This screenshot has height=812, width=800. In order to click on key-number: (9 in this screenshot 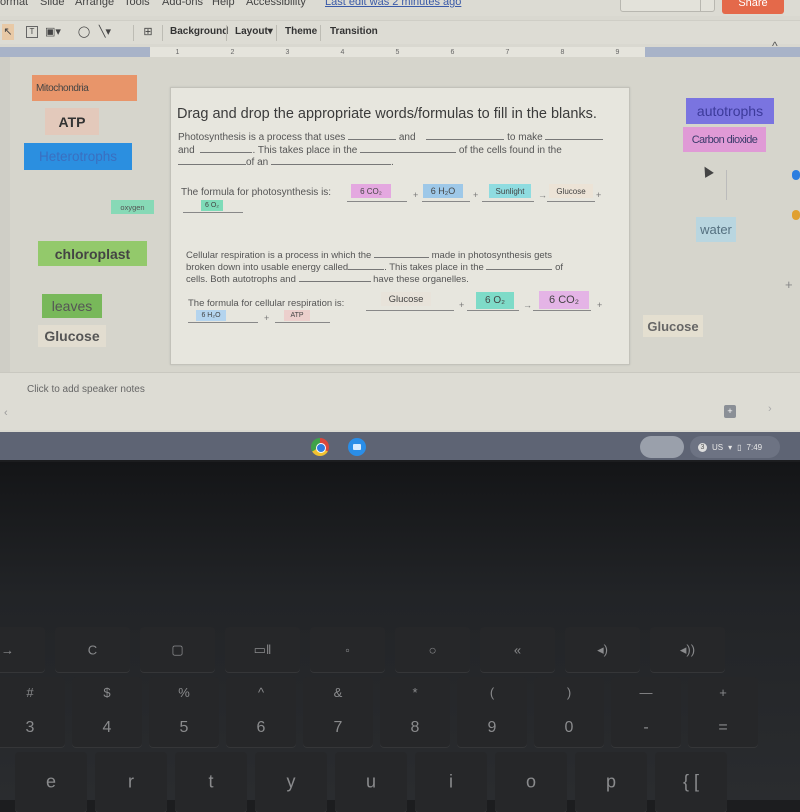, I will do `click(492, 712)`.